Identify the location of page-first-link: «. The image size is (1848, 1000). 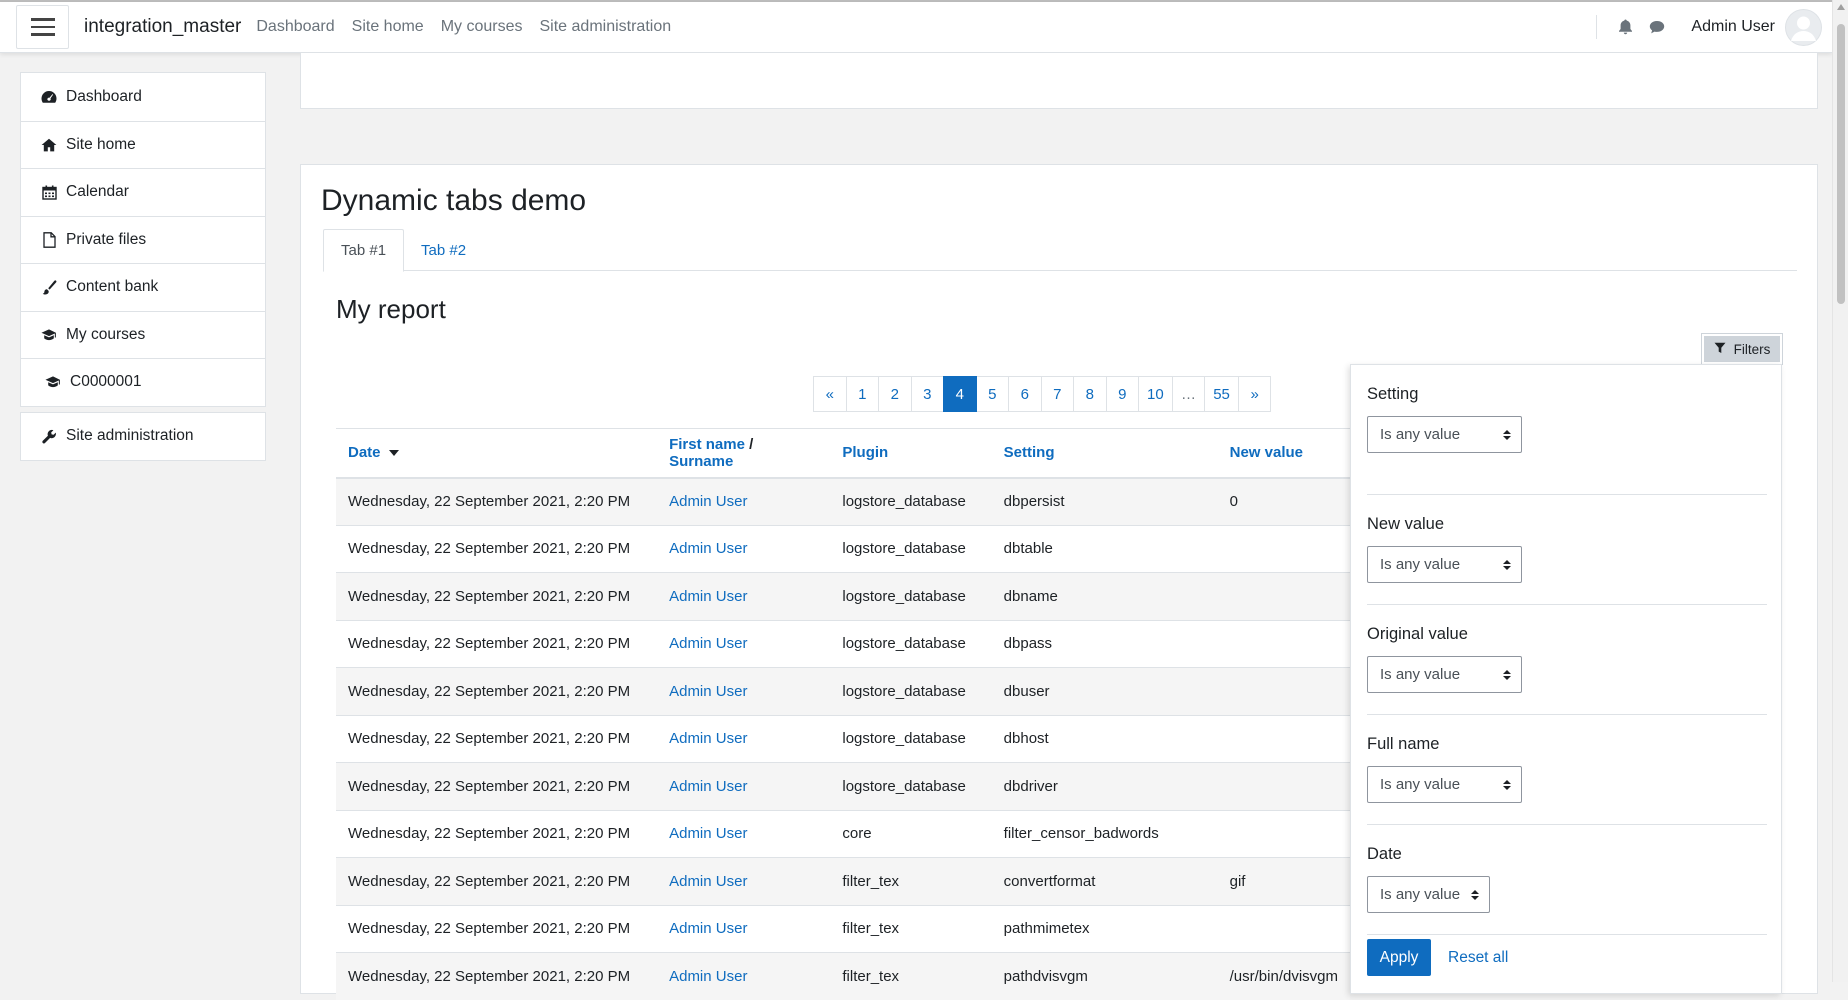
(830, 394).